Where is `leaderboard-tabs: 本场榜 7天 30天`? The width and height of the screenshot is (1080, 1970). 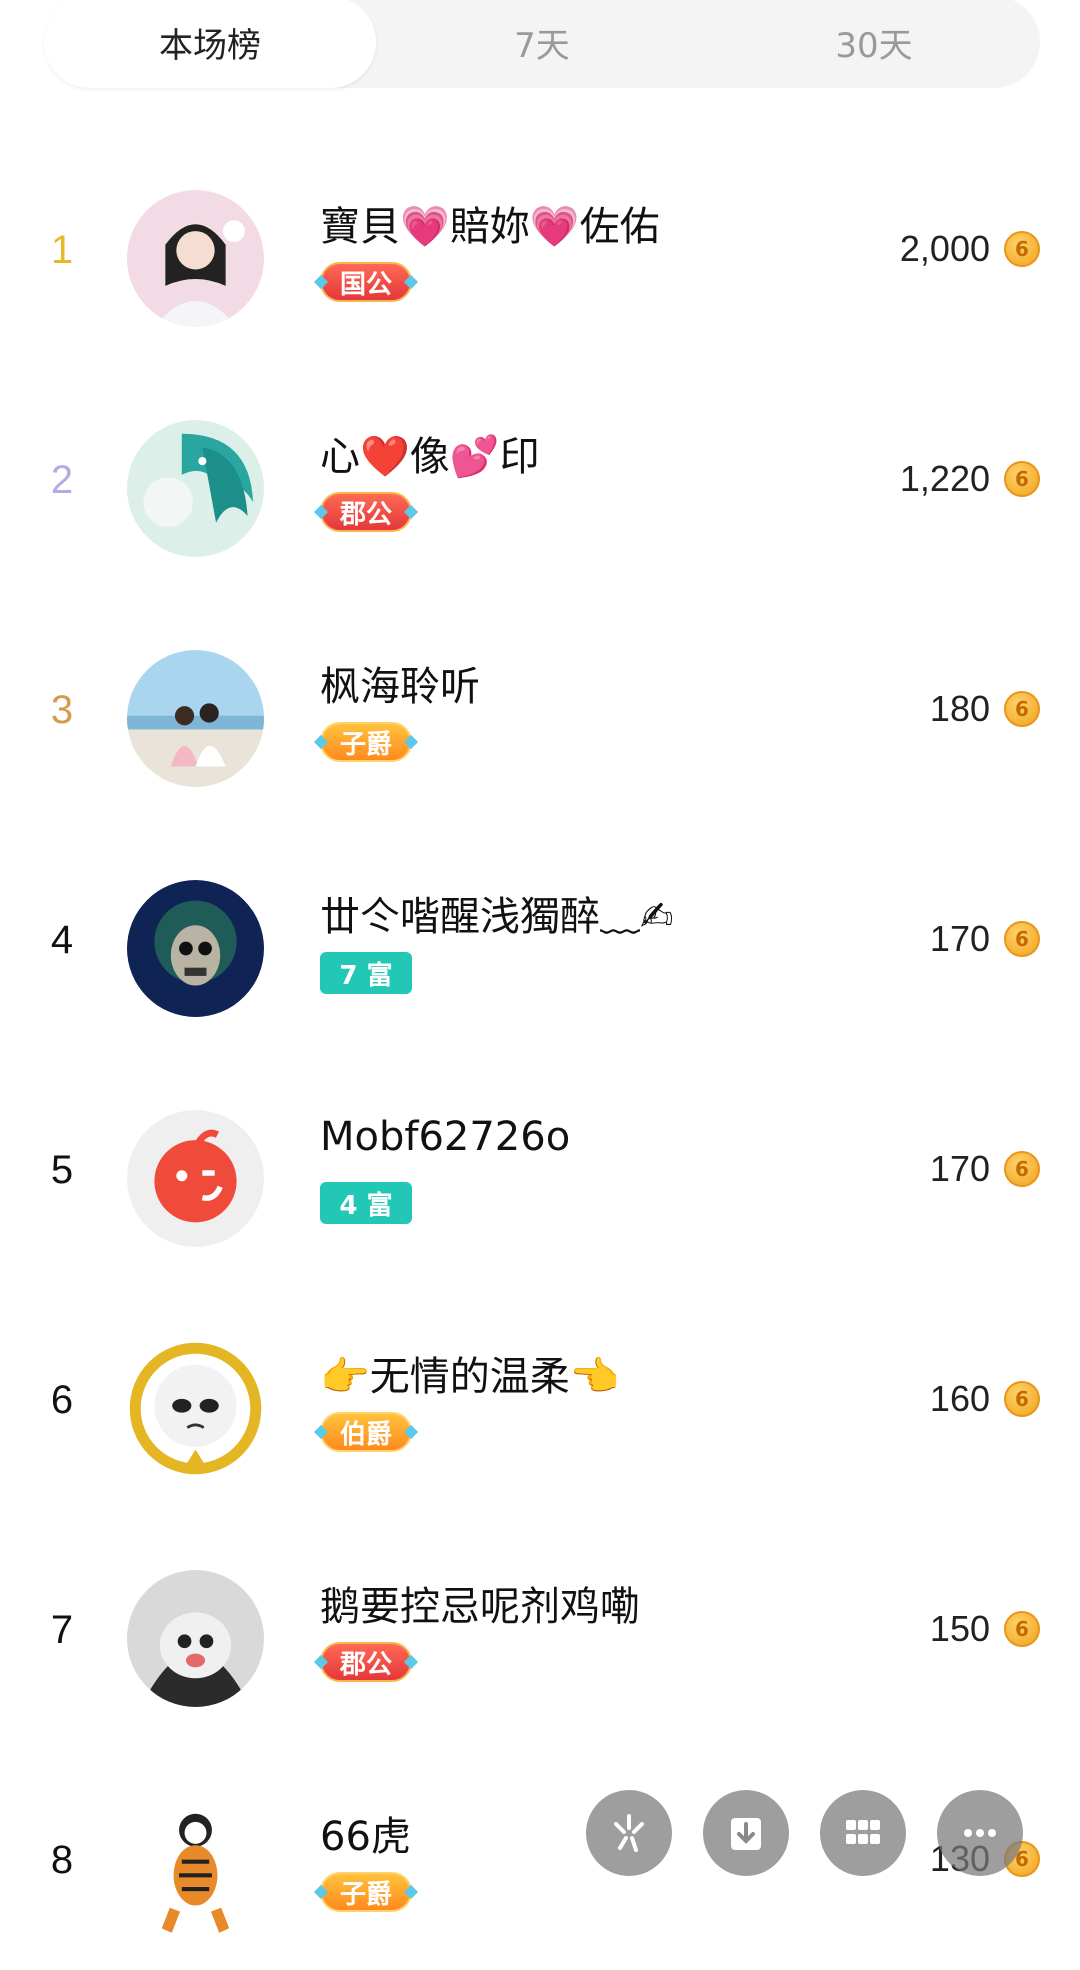
leaderboard-tabs: 本场榜 7天 30天 is located at coordinates (542, 44).